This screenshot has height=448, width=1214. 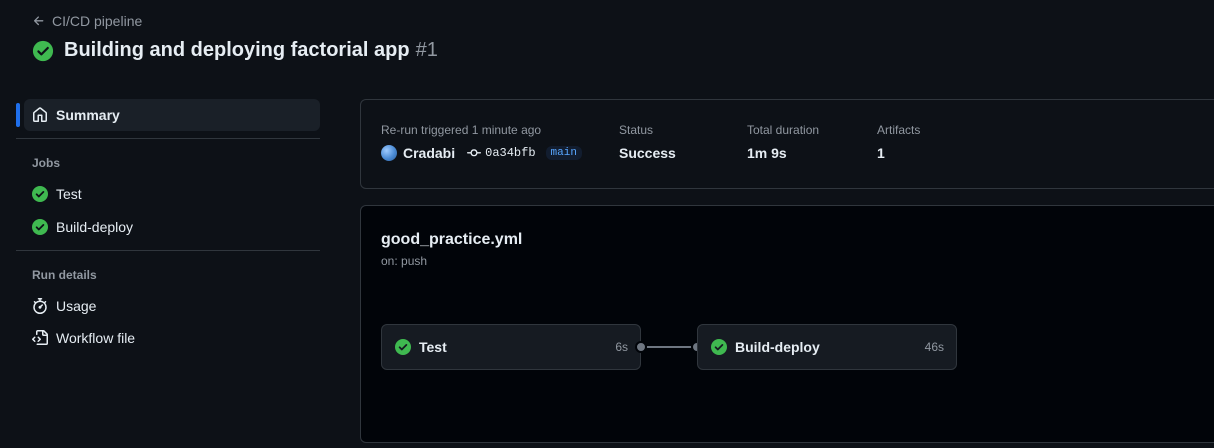 What do you see at coordinates (96, 338) in the screenshot?
I see `sidebar-item-workflow-file-label: Workflow file` at bounding box center [96, 338].